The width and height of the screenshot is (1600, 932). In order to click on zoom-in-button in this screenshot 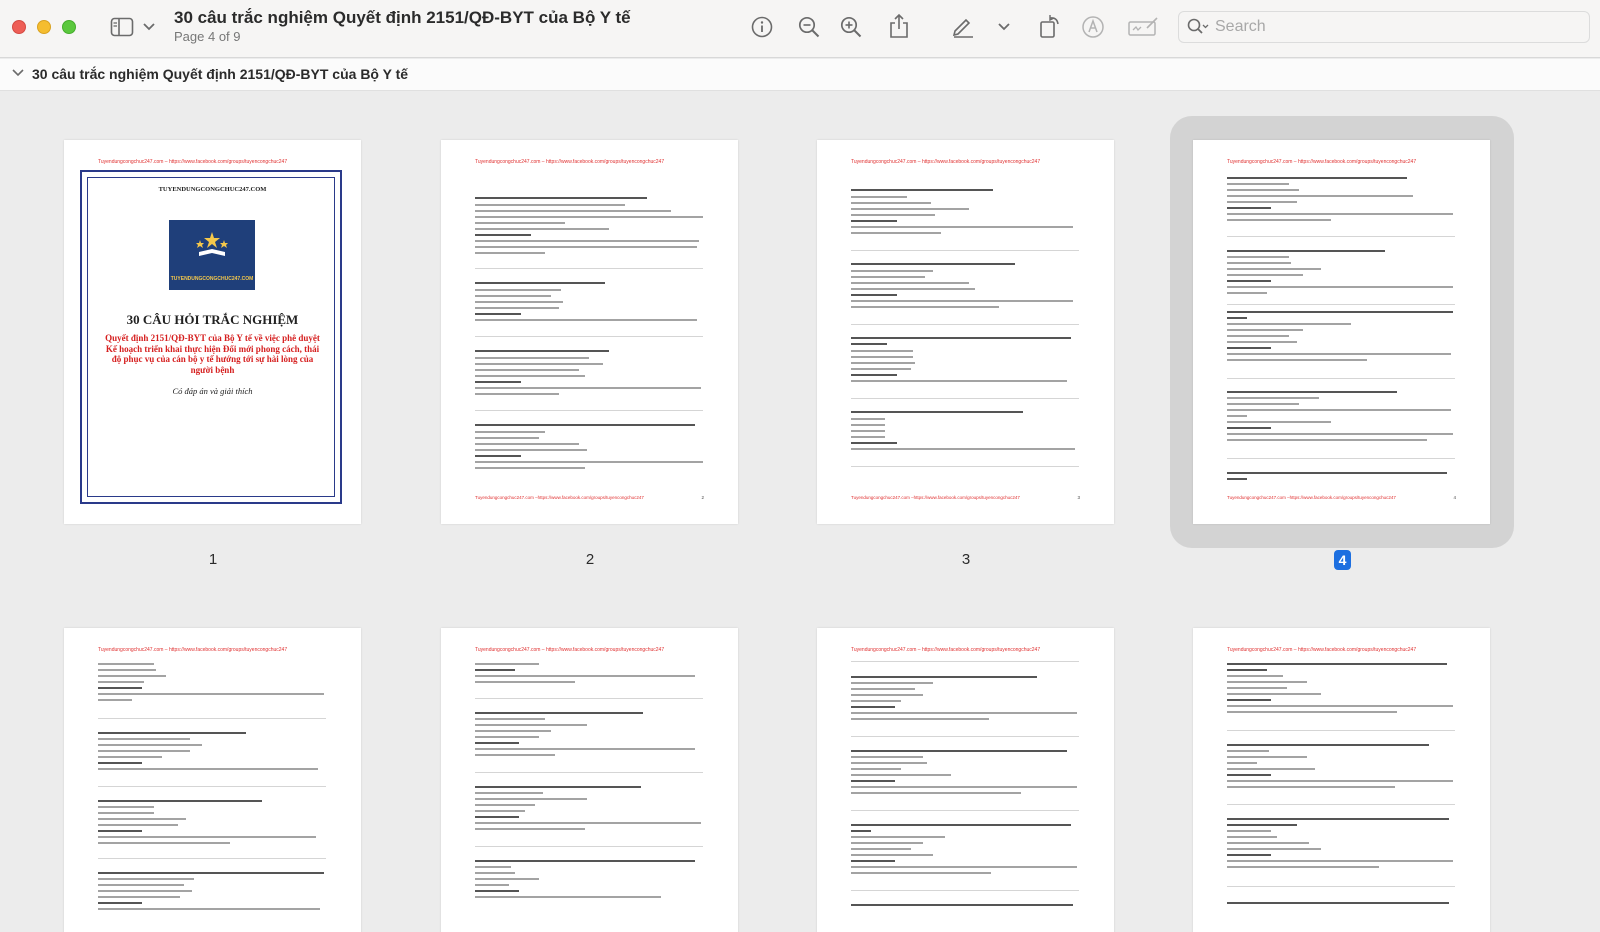, I will do `click(851, 27)`.